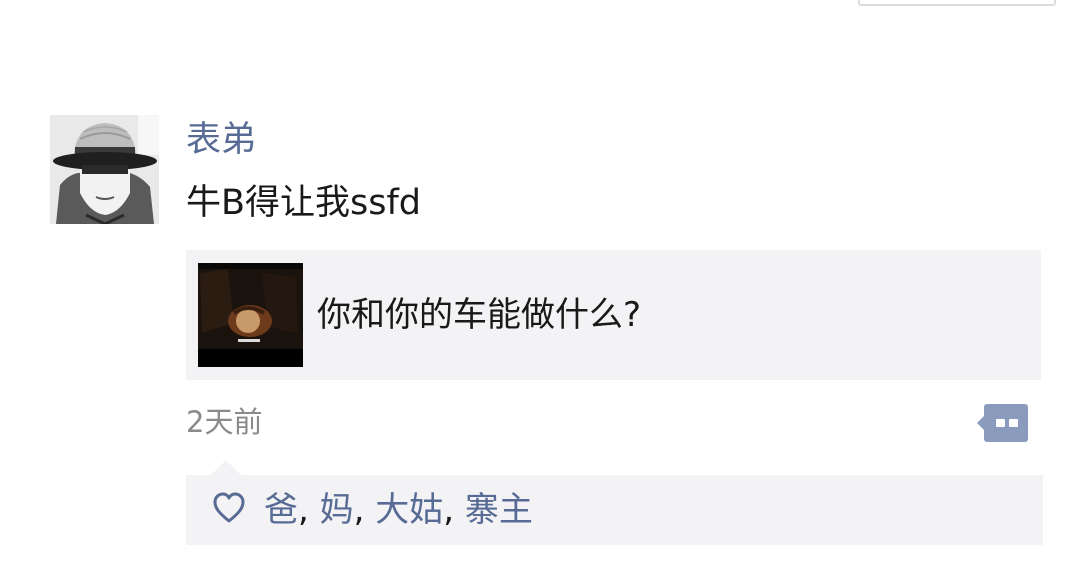  What do you see at coordinates (224, 422) in the screenshot?
I see `post-timestamp: 2天前` at bounding box center [224, 422].